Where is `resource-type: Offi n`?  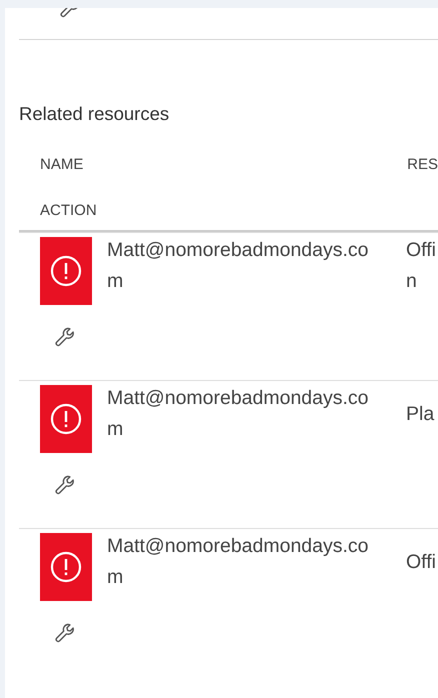
resource-type: Offi n is located at coordinates (421, 266).